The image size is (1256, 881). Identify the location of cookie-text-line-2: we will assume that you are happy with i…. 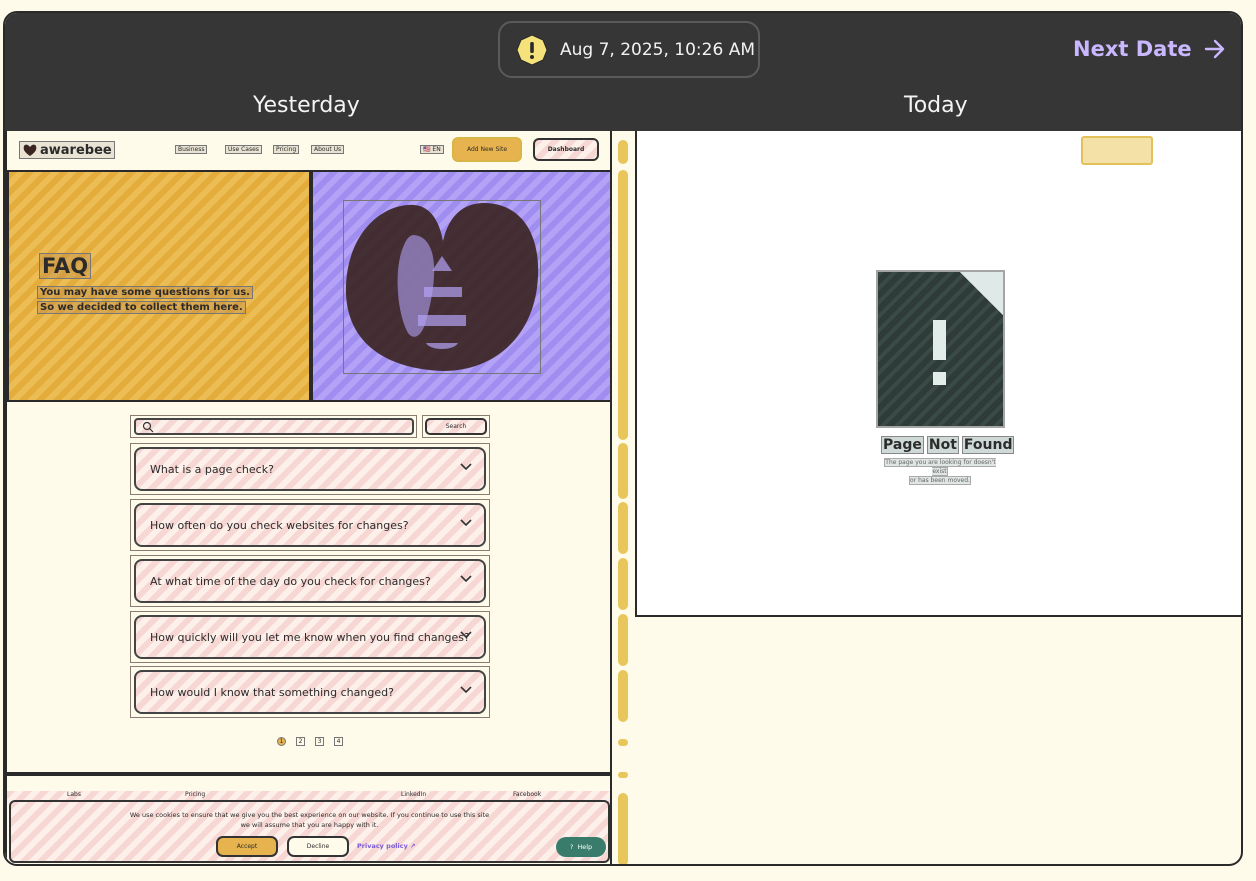
(309, 825).